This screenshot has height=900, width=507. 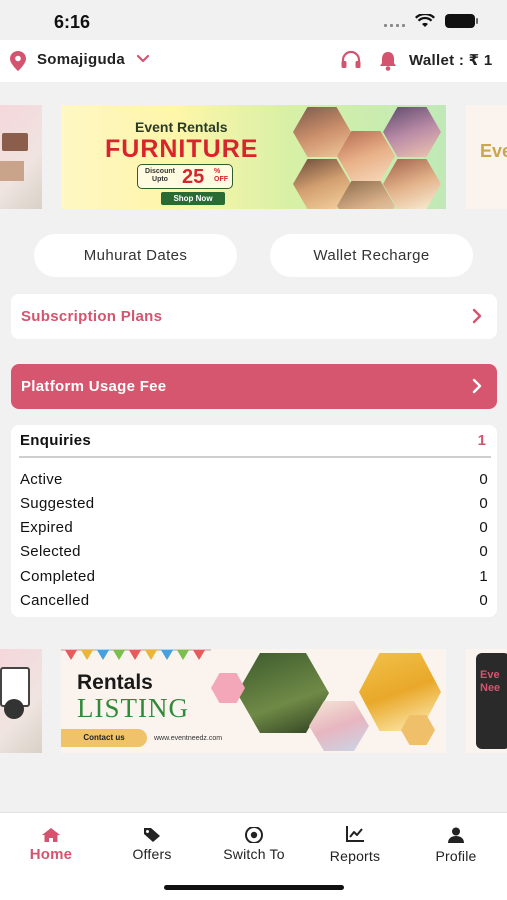 I want to click on next-banner-peek: Eve Nee, so click(x=486, y=701).